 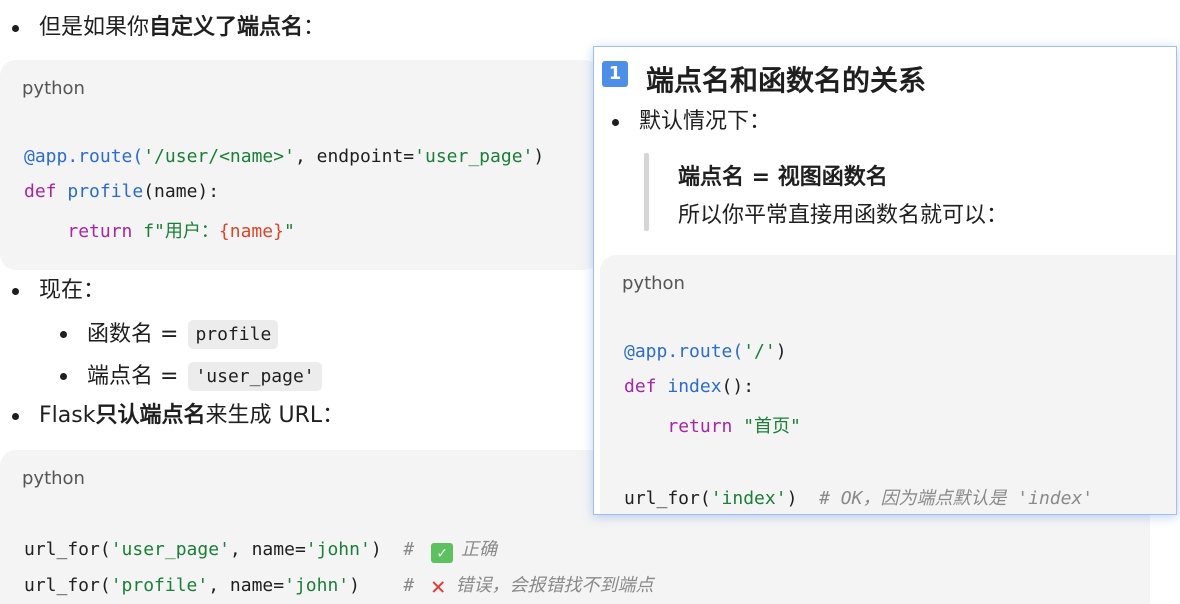 I want to click on bullet-bold-text: 自定义了端点名, so click(x=226, y=27).